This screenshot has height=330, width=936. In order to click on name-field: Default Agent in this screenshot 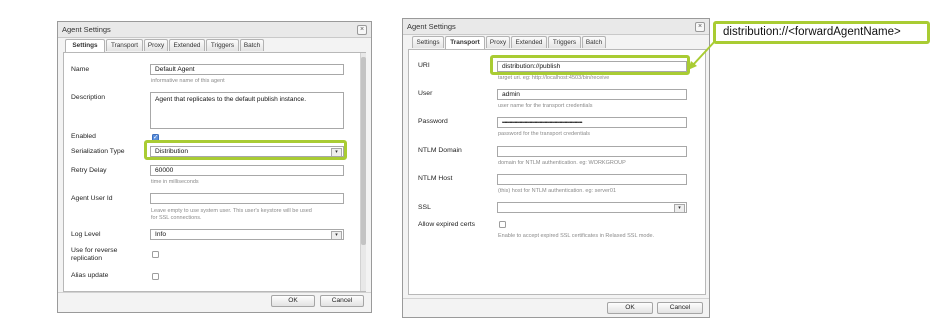, I will do `click(247, 69)`.